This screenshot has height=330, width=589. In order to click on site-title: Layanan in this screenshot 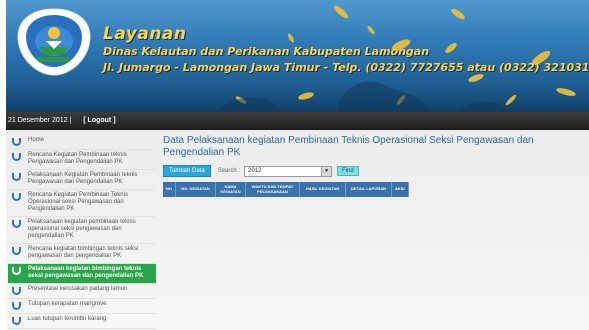, I will do `click(145, 34)`.